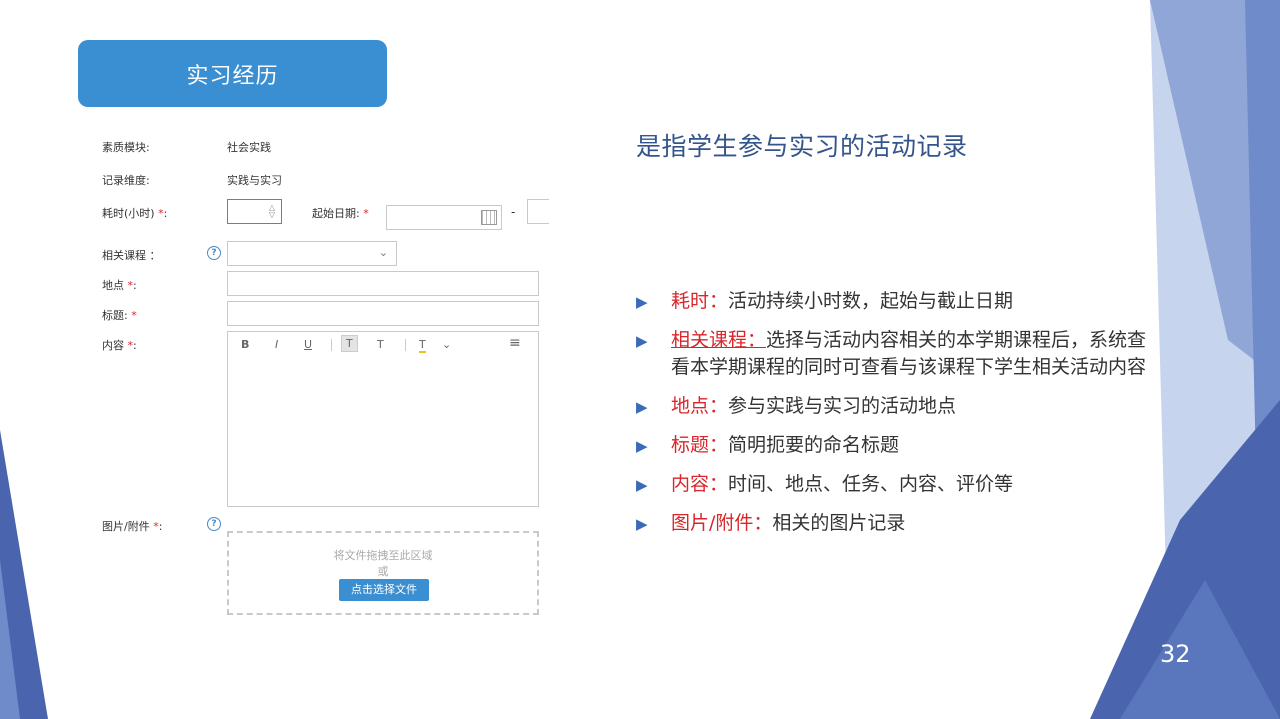  I want to click on module-value: 社会实践, so click(249, 147).